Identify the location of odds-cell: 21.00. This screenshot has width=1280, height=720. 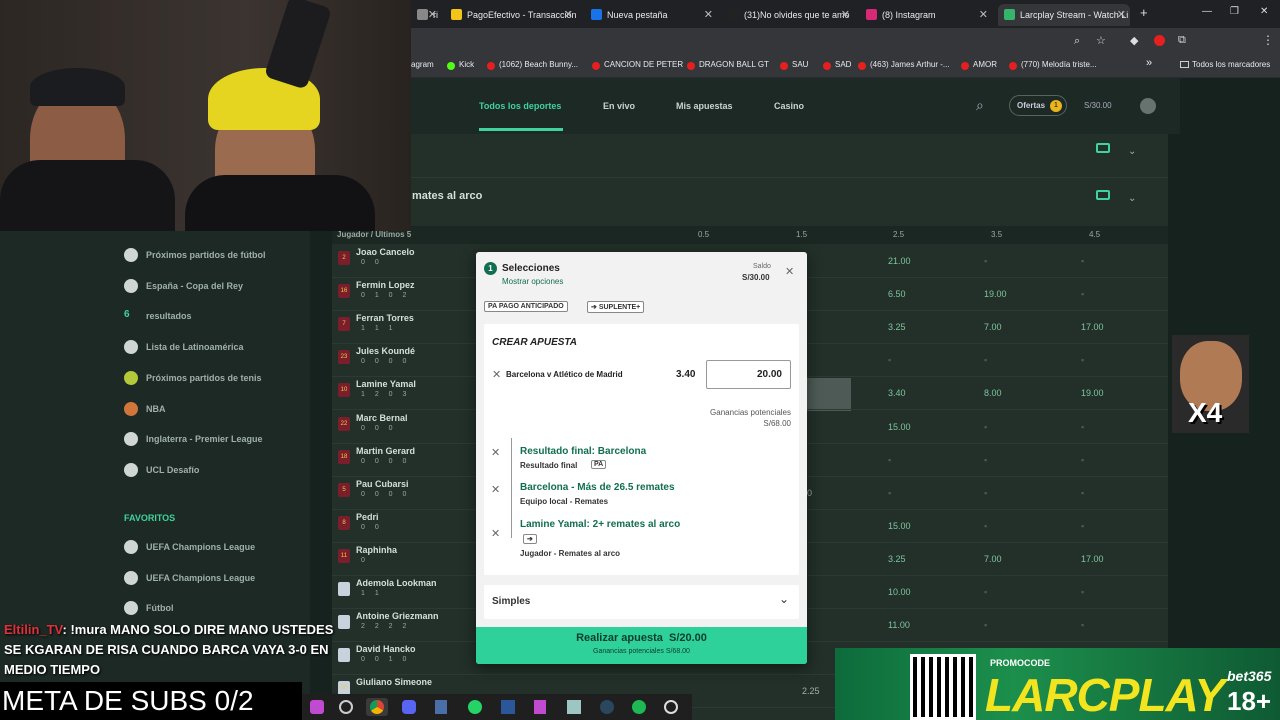
(899, 261).